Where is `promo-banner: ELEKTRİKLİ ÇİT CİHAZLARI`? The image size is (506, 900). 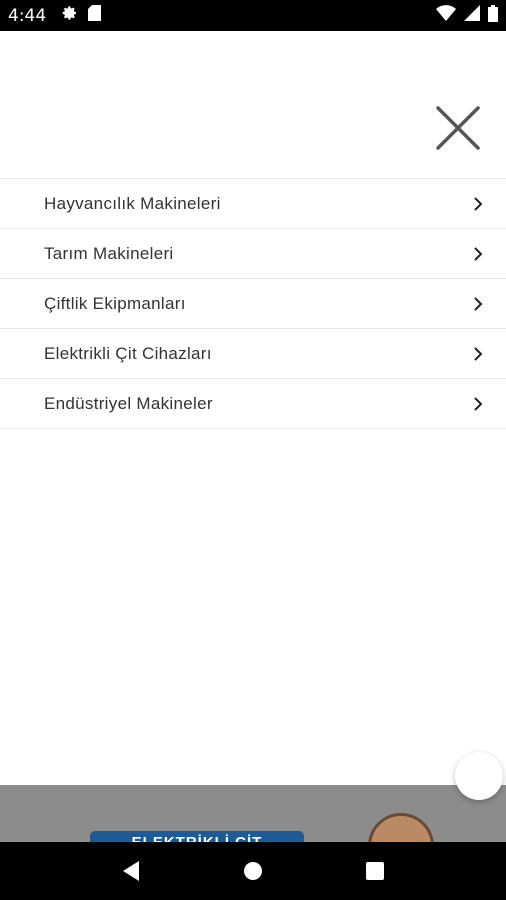 promo-banner: ELEKTRİKLİ ÇİT CİHAZLARI is located at coordinates (253, 813).